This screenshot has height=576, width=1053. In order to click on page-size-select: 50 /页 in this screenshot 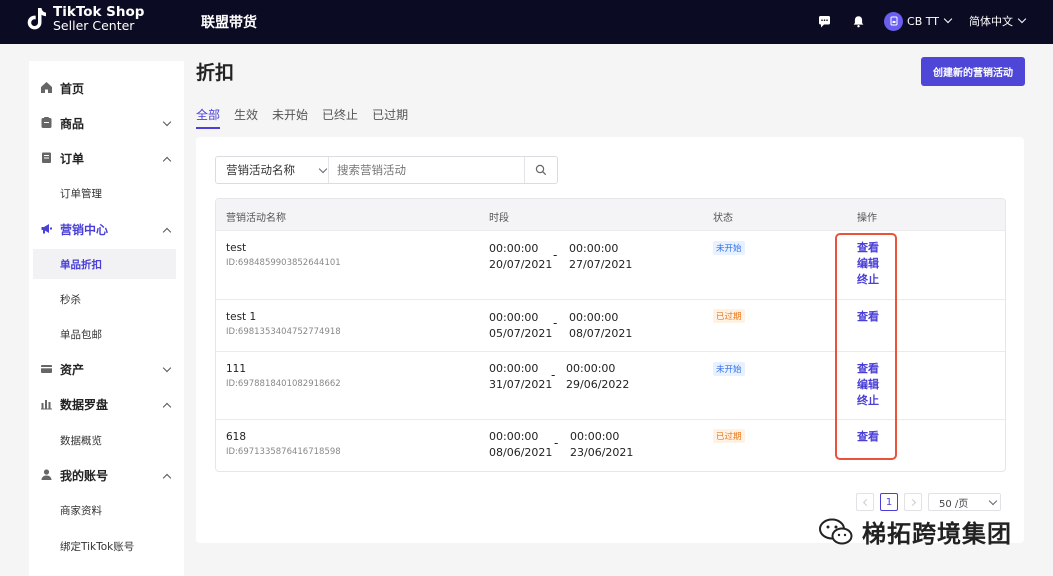, I will do `click(964, 502)`.